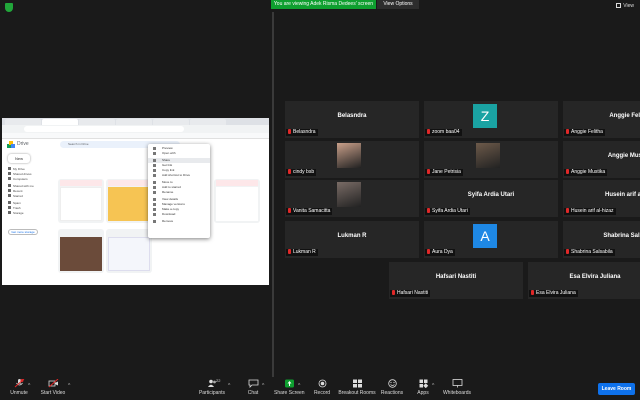  Describe the element at coordinates (9, 7) in the screenshot. I see `security-shield-icon` at that location.